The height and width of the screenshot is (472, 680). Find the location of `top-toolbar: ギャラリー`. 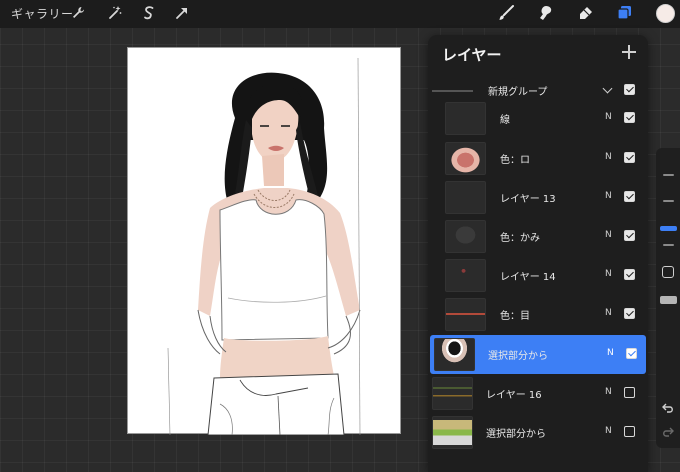

top-toolbar: ギャラリー is located at coordinates (340, 14).